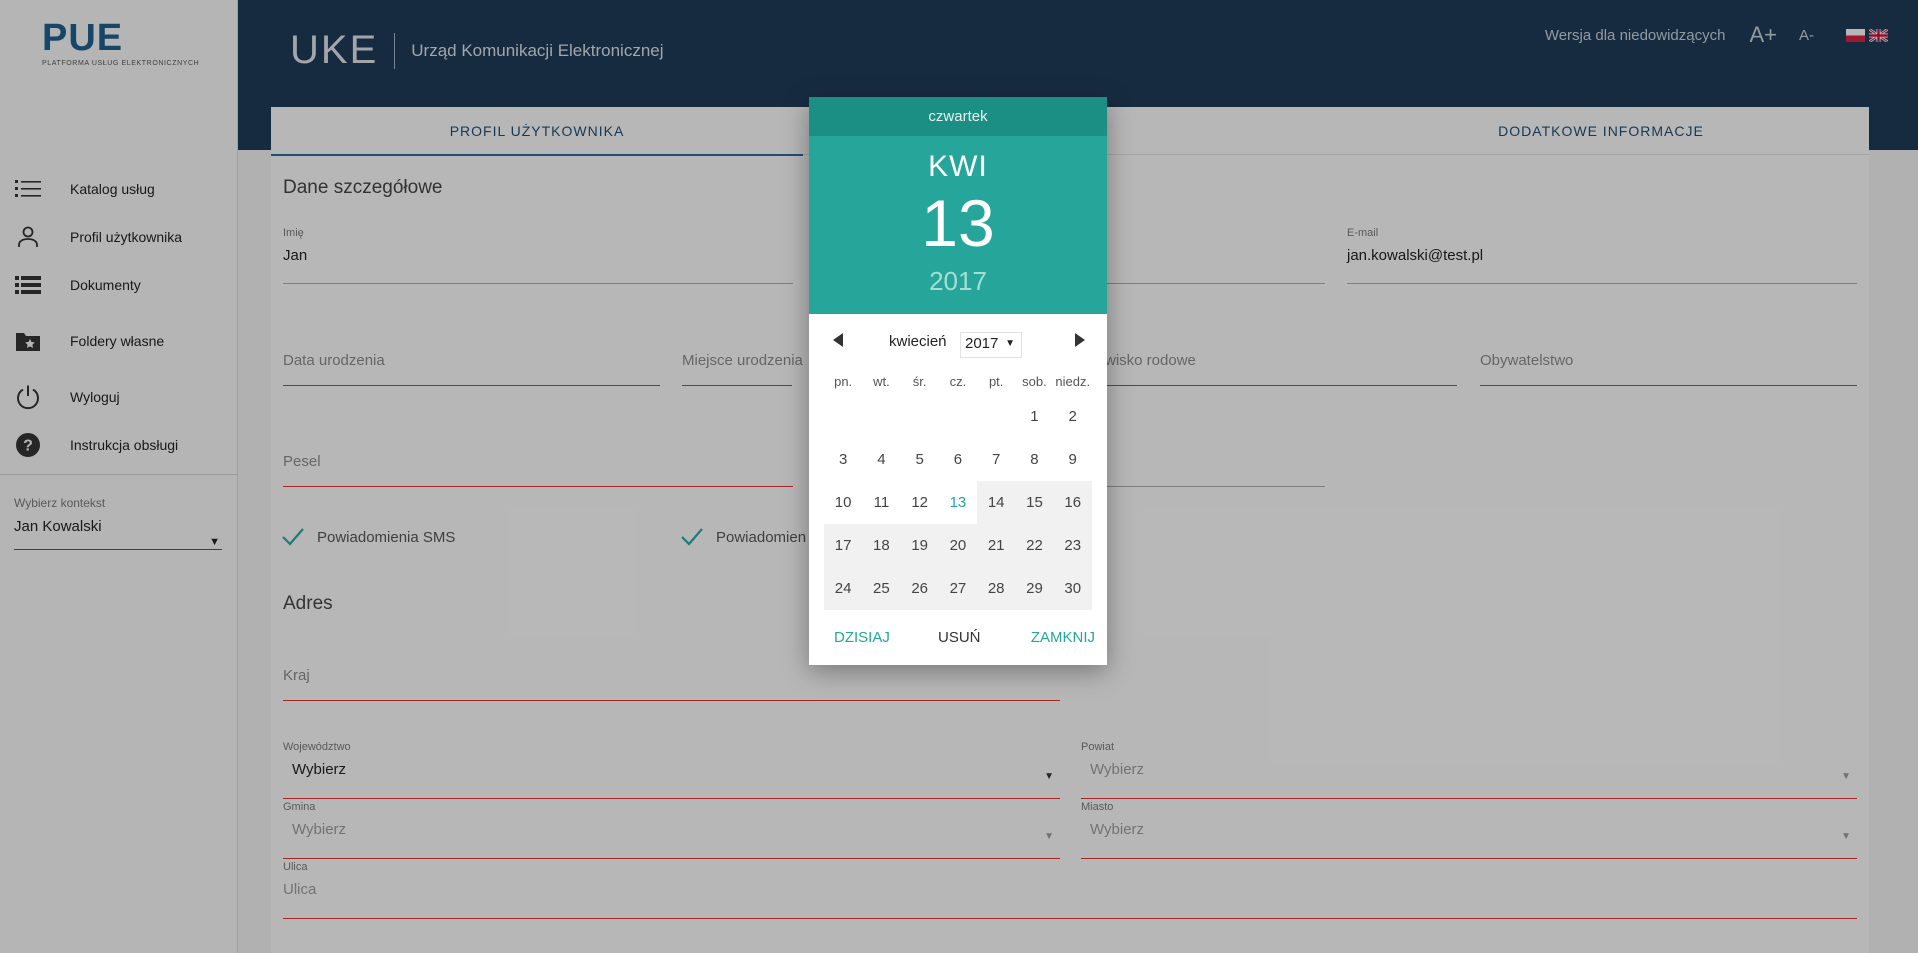  I want to click on calendar-day: 8, so click(1034, 459).